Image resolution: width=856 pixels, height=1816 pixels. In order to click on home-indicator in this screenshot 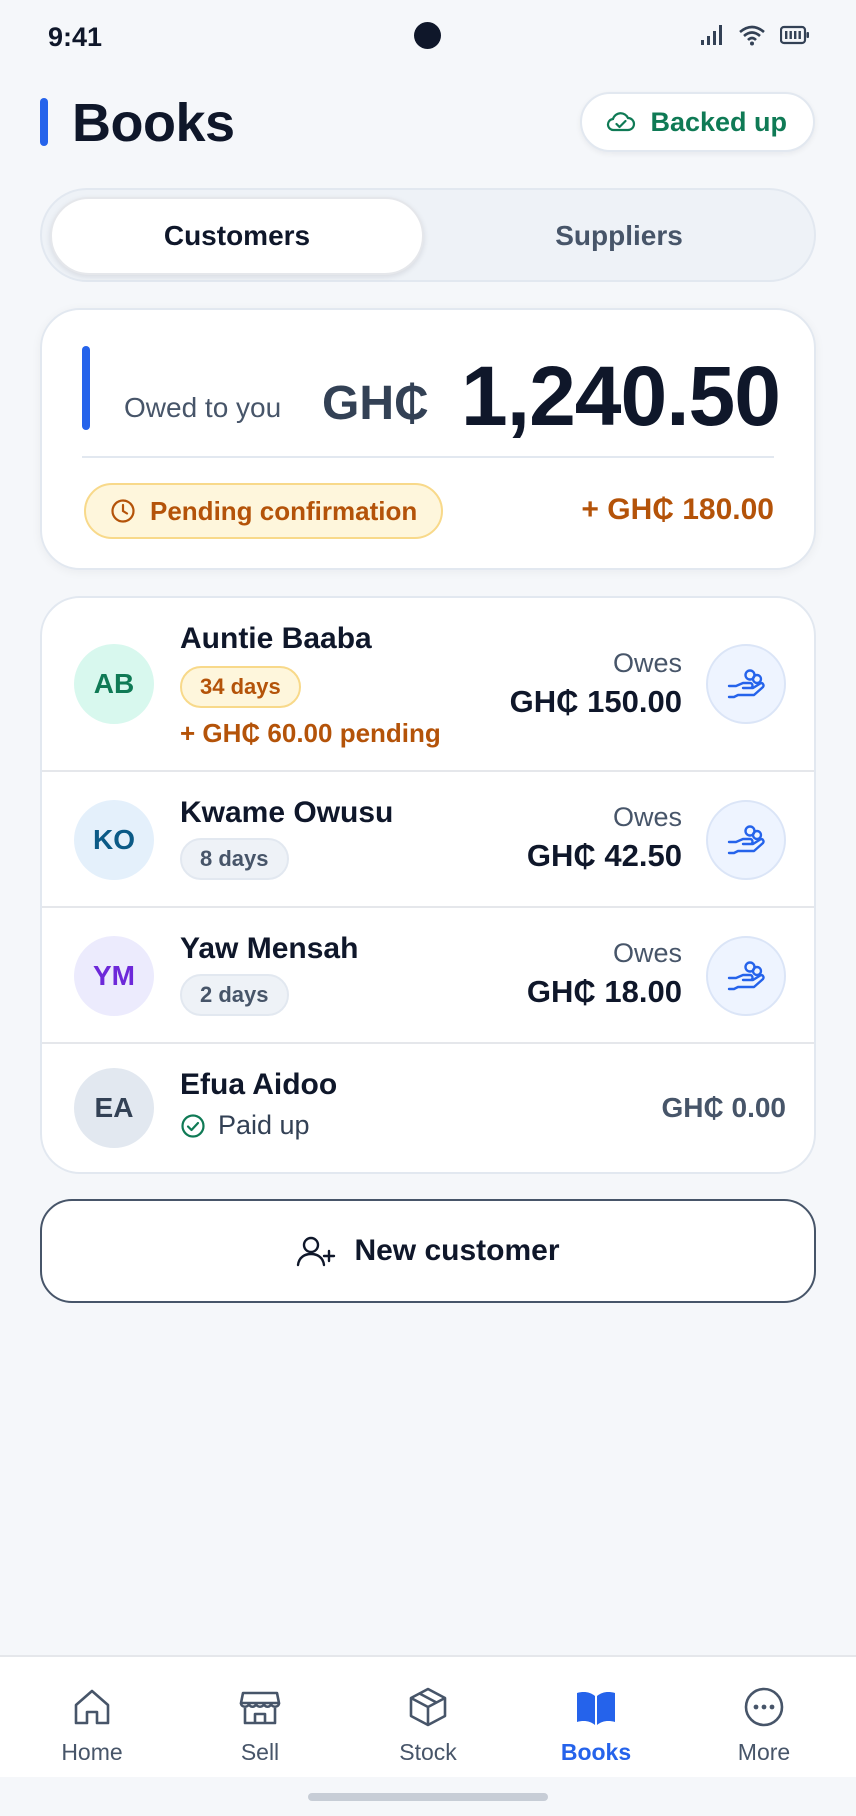, I will do `click(428, 1797)`.